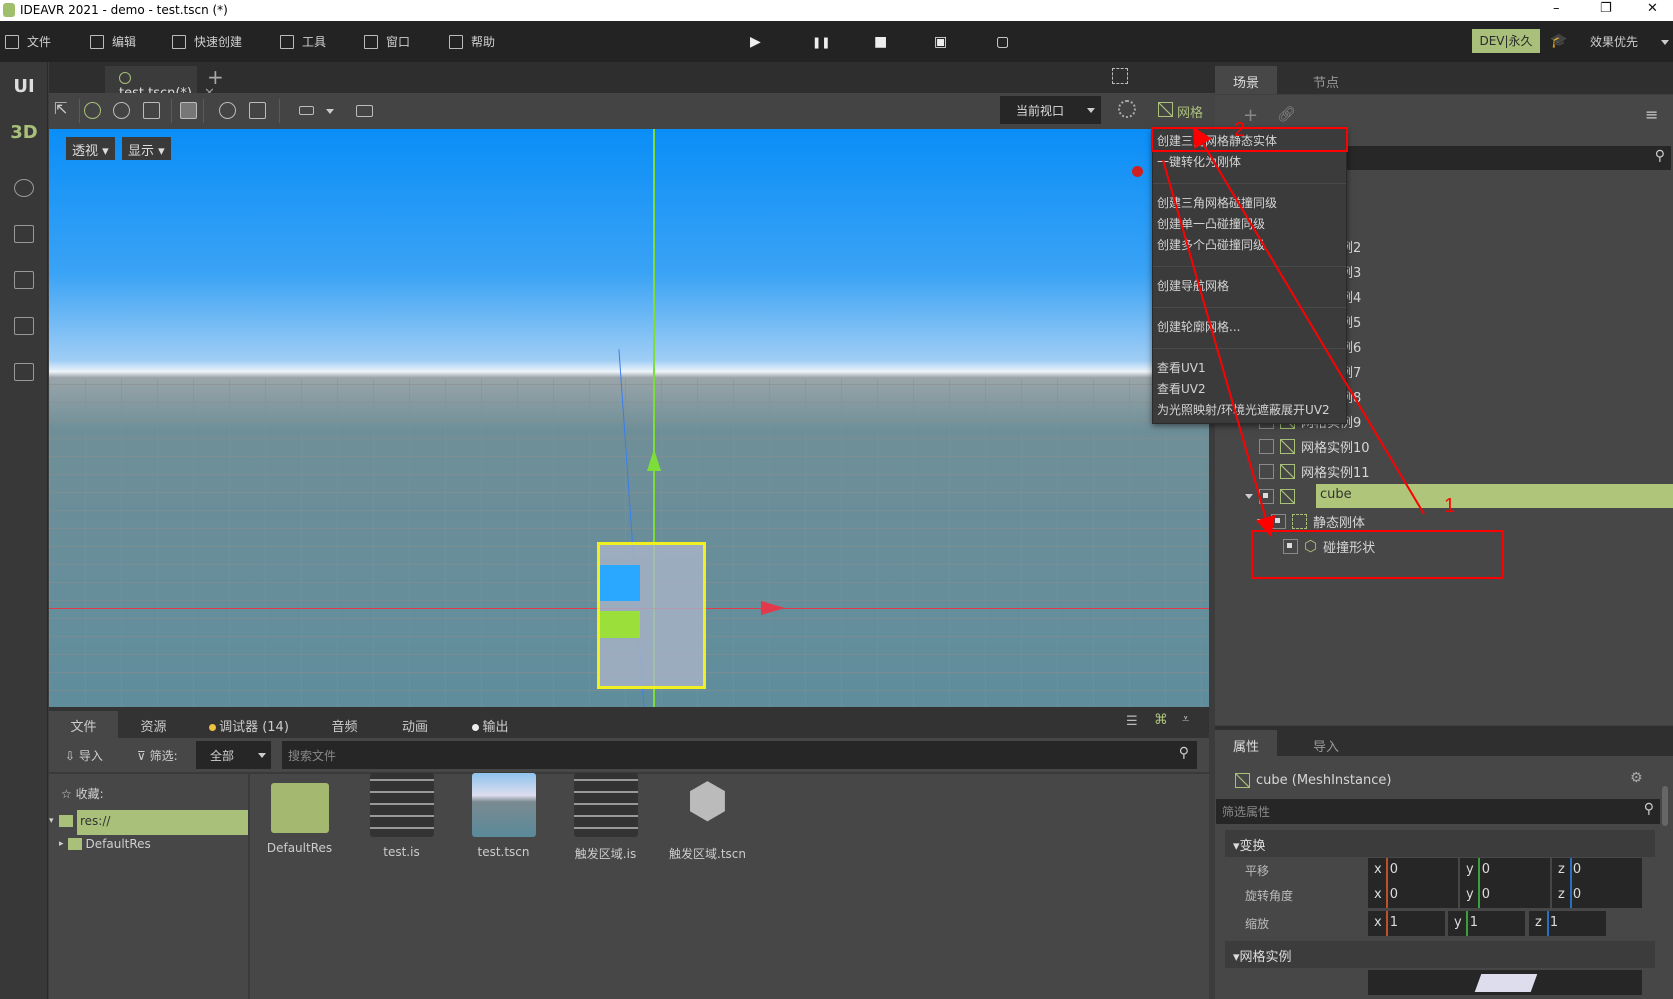 This screenshot has width=1673, height=999. I want to click on quality-dropdown: 效果优先, so click(1614, 41).